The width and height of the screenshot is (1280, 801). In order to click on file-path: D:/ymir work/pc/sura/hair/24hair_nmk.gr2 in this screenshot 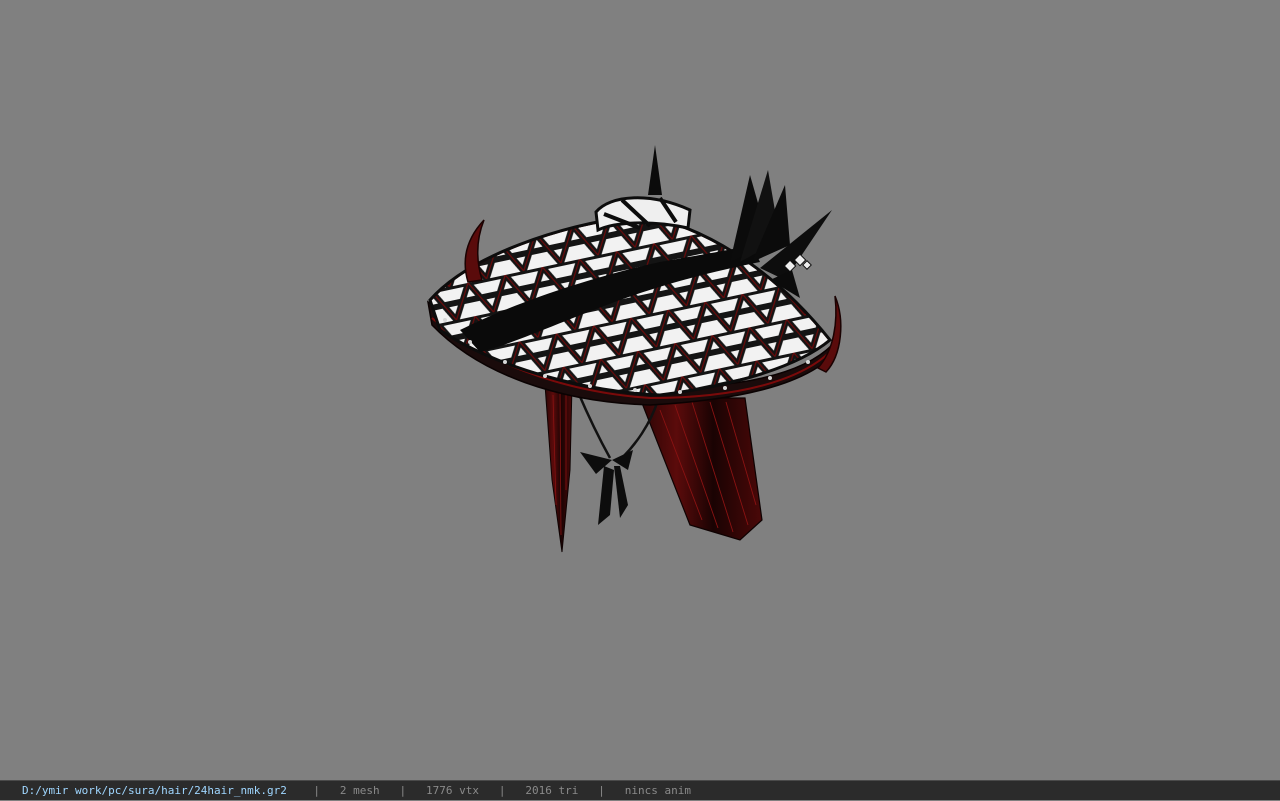, I will do `click(154, 790)`.